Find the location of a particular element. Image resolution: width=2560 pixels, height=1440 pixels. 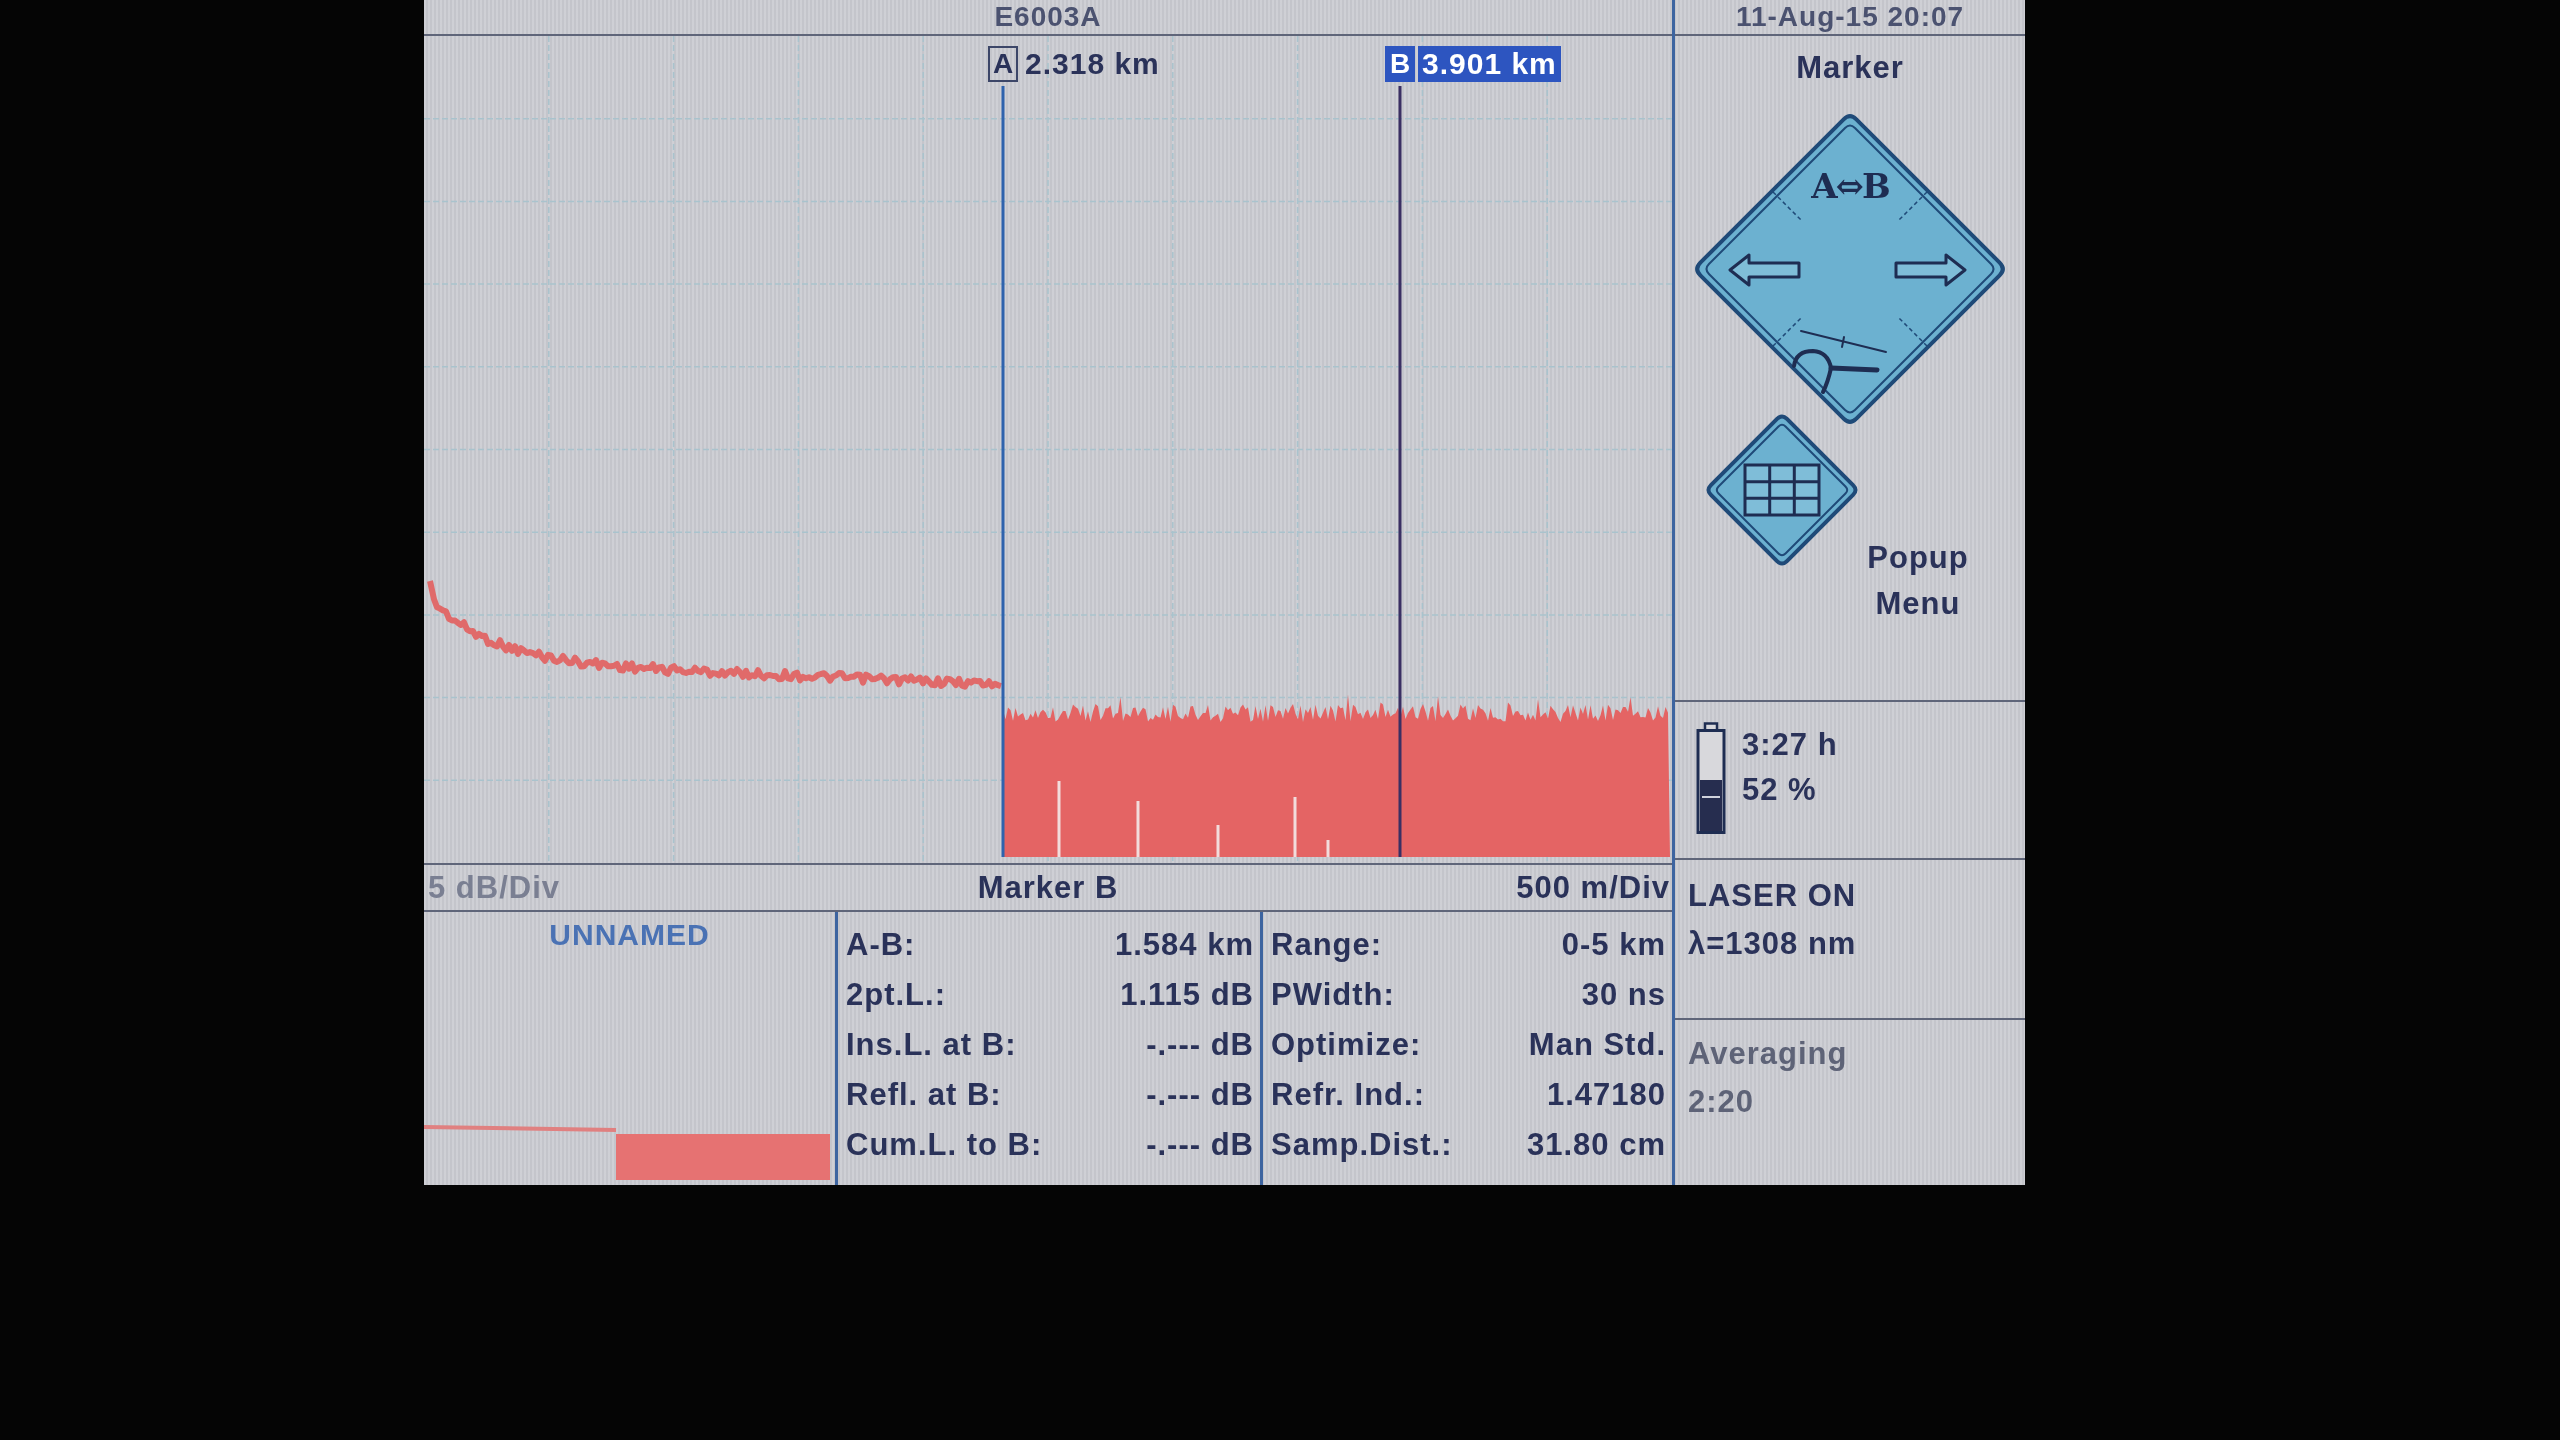

result-label: Cum.L. to B: is located at coordinates (944, 1145).